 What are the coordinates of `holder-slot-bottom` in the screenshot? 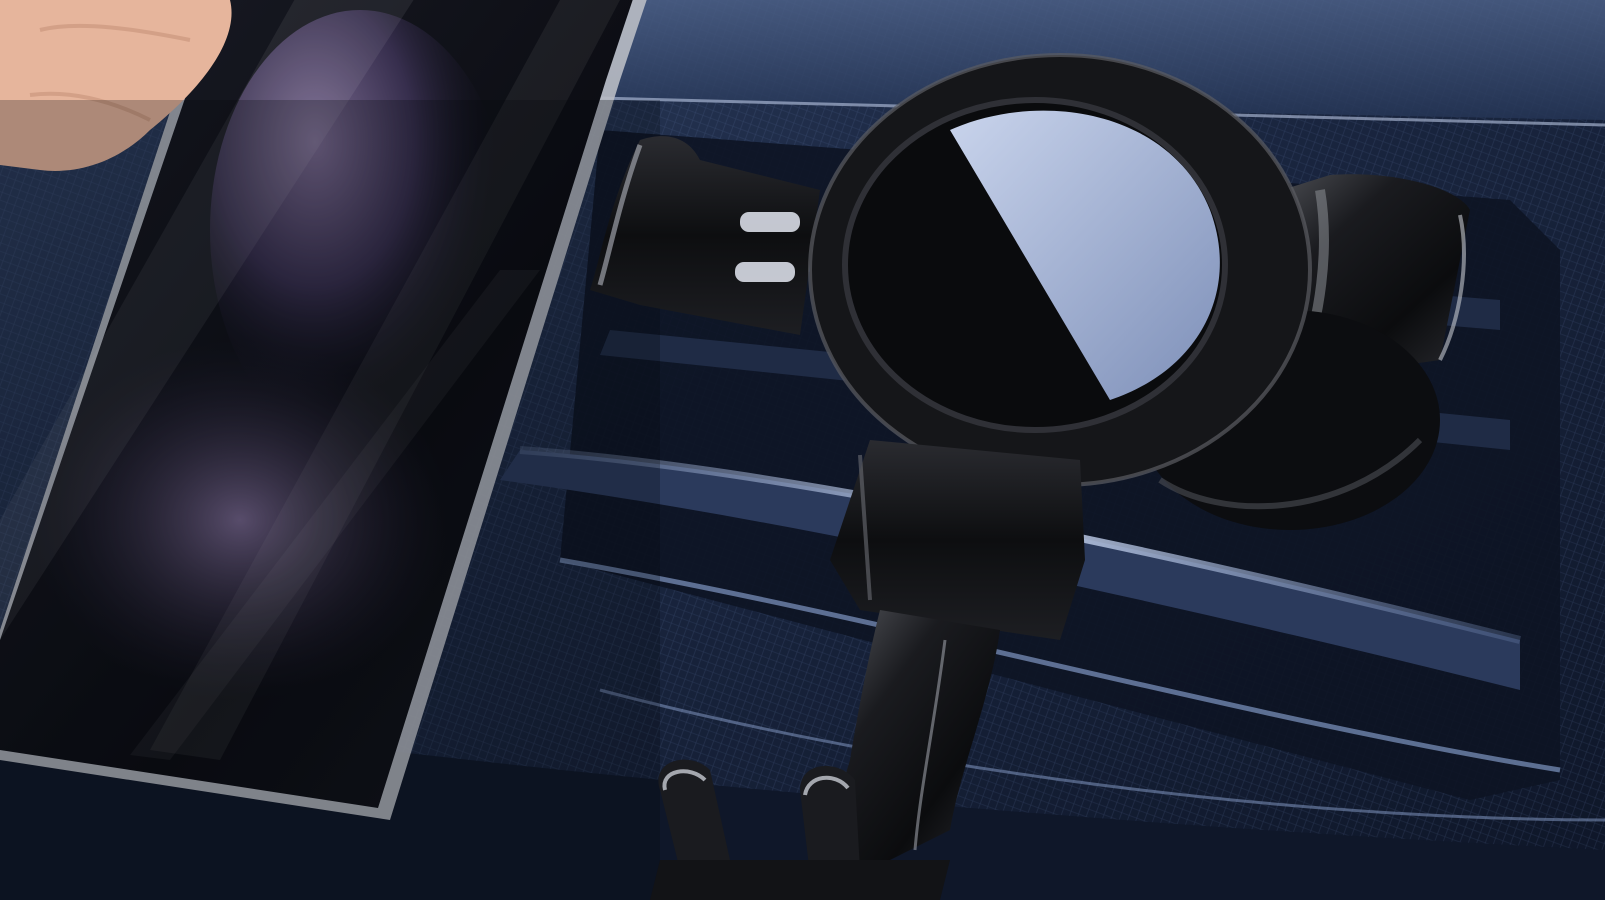 It's located at (765, 272).